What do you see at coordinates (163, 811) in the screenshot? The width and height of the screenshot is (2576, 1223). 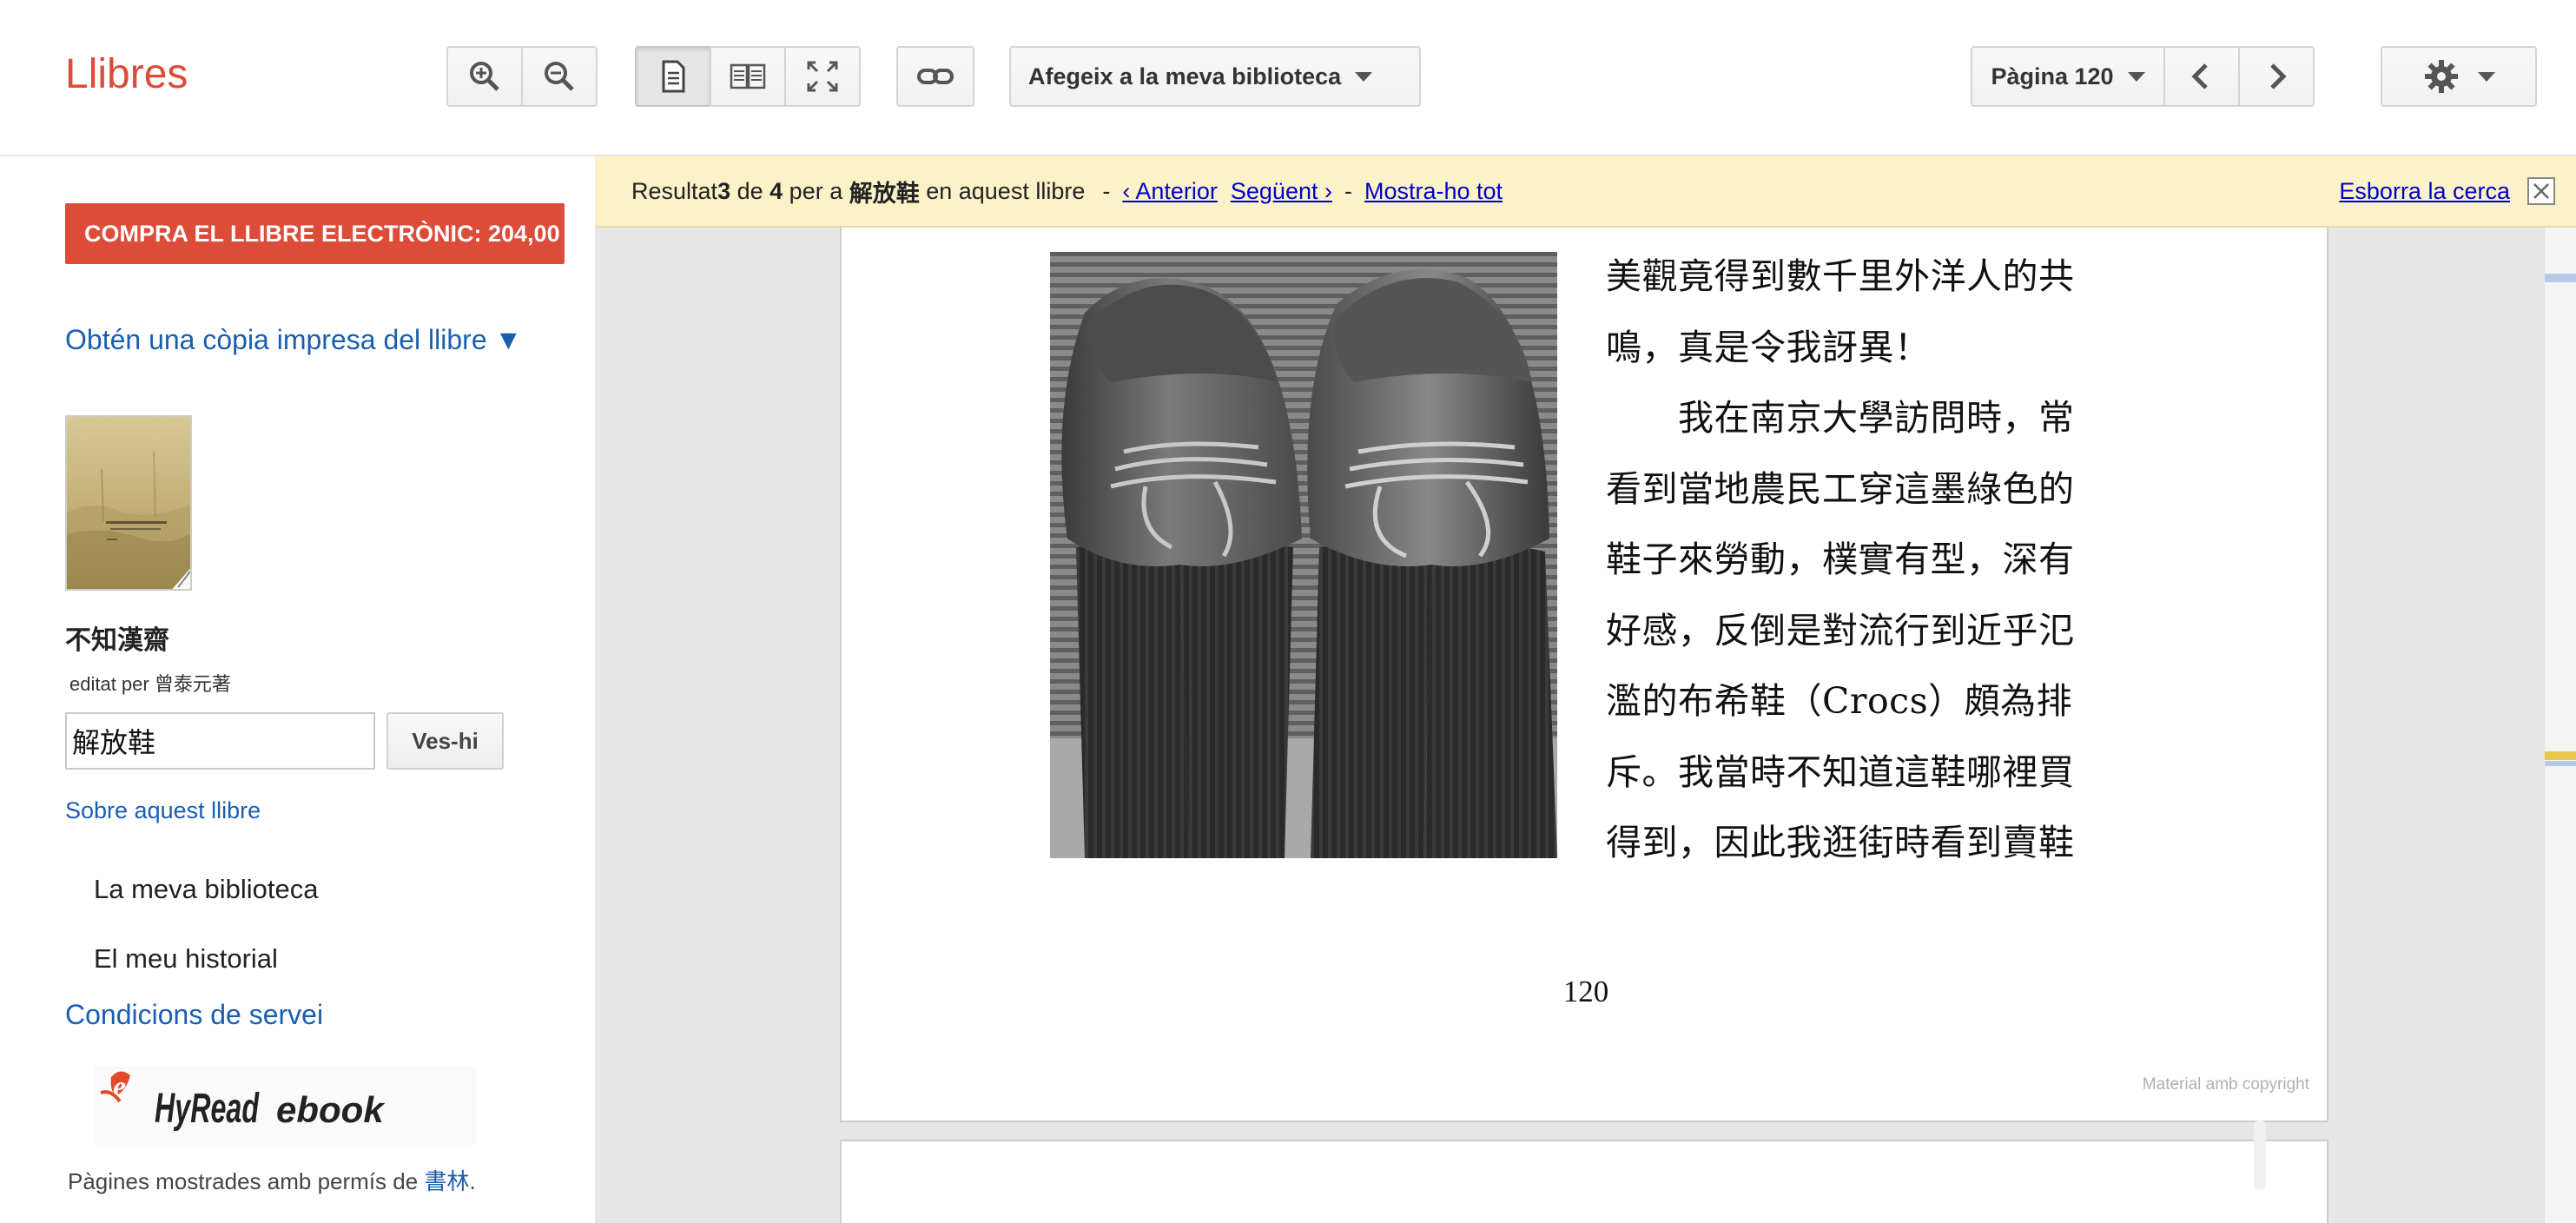 I see `about-book-link: Sobre aquest llibre` at bounding box center [163, 811].